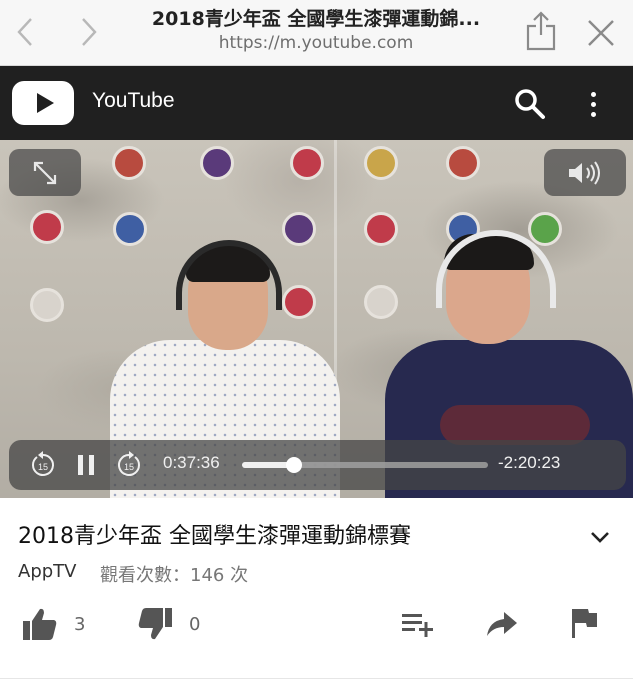  Describe the element at coordinates (47, 571) in the screenshot. I see `channel-name: AppTV` at that location.